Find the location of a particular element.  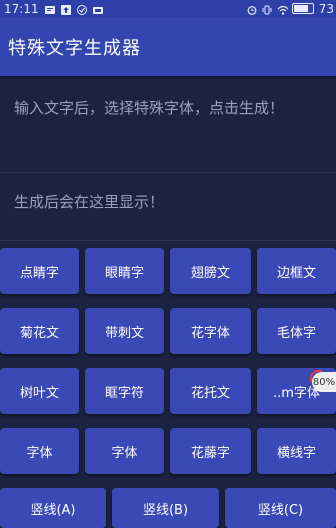

upload-icon is located at coordinates (65, 9).